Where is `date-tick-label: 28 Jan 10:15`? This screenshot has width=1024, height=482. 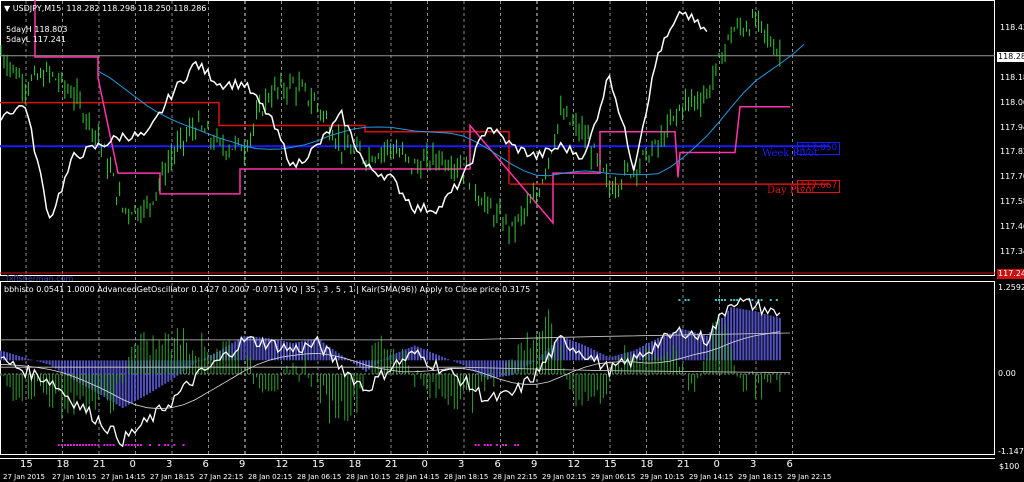 date-tick-label: 28 Jan 10:15 is located at coordinates (368, 477).